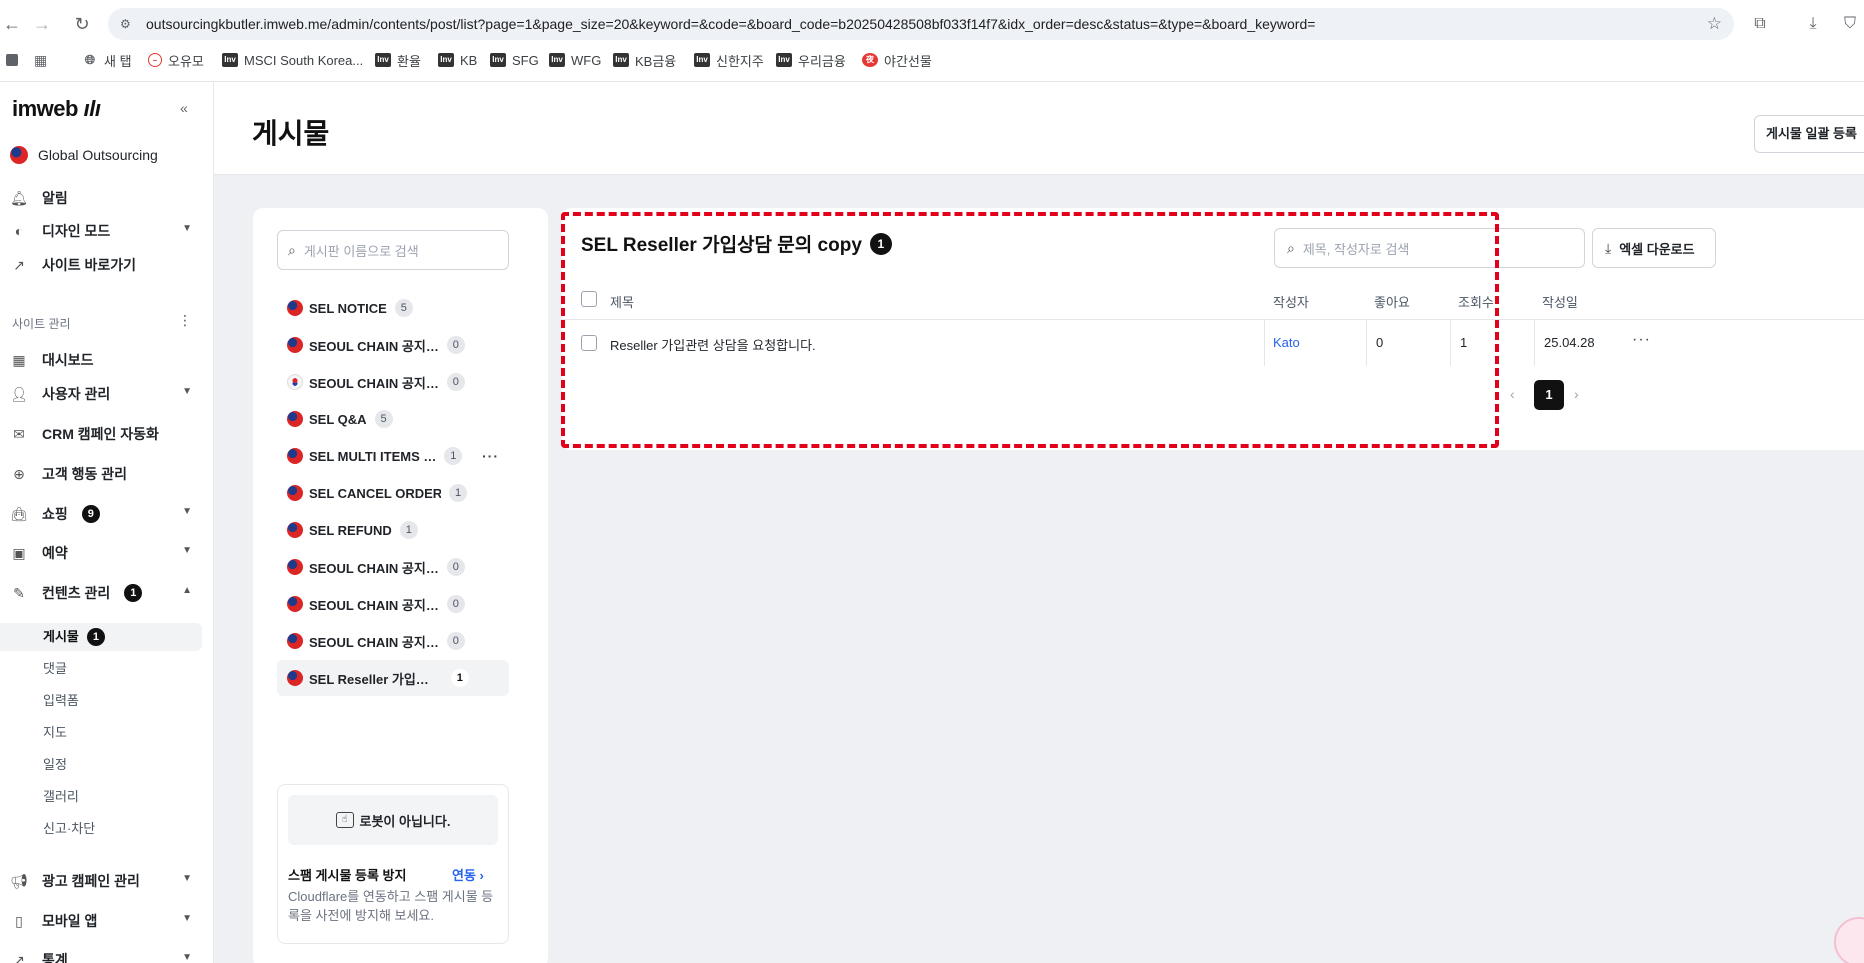 This screenshot has width=1864, height=963. Describe the element at coordinates (391, 906) in the screenshot. I see `spam-description: Cloudflare를 연동하고 스팸 게시물 등록을 사전에 방지해 보세요.` at that location.